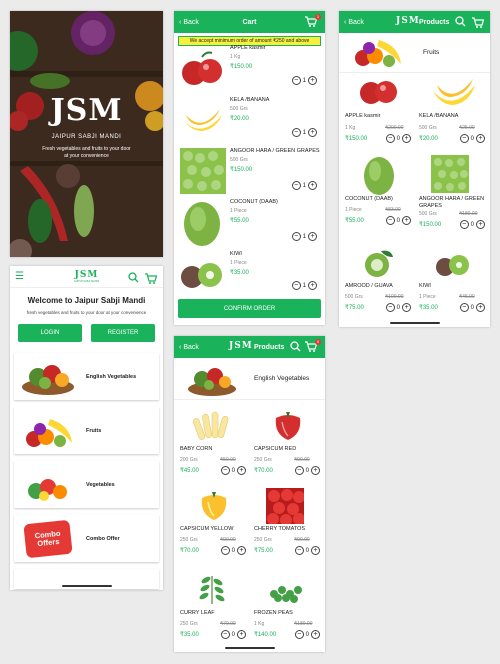 The width and height of the screenshot is (500, 664). I want to click on item-price: ₹35.00, so click(239, 273).